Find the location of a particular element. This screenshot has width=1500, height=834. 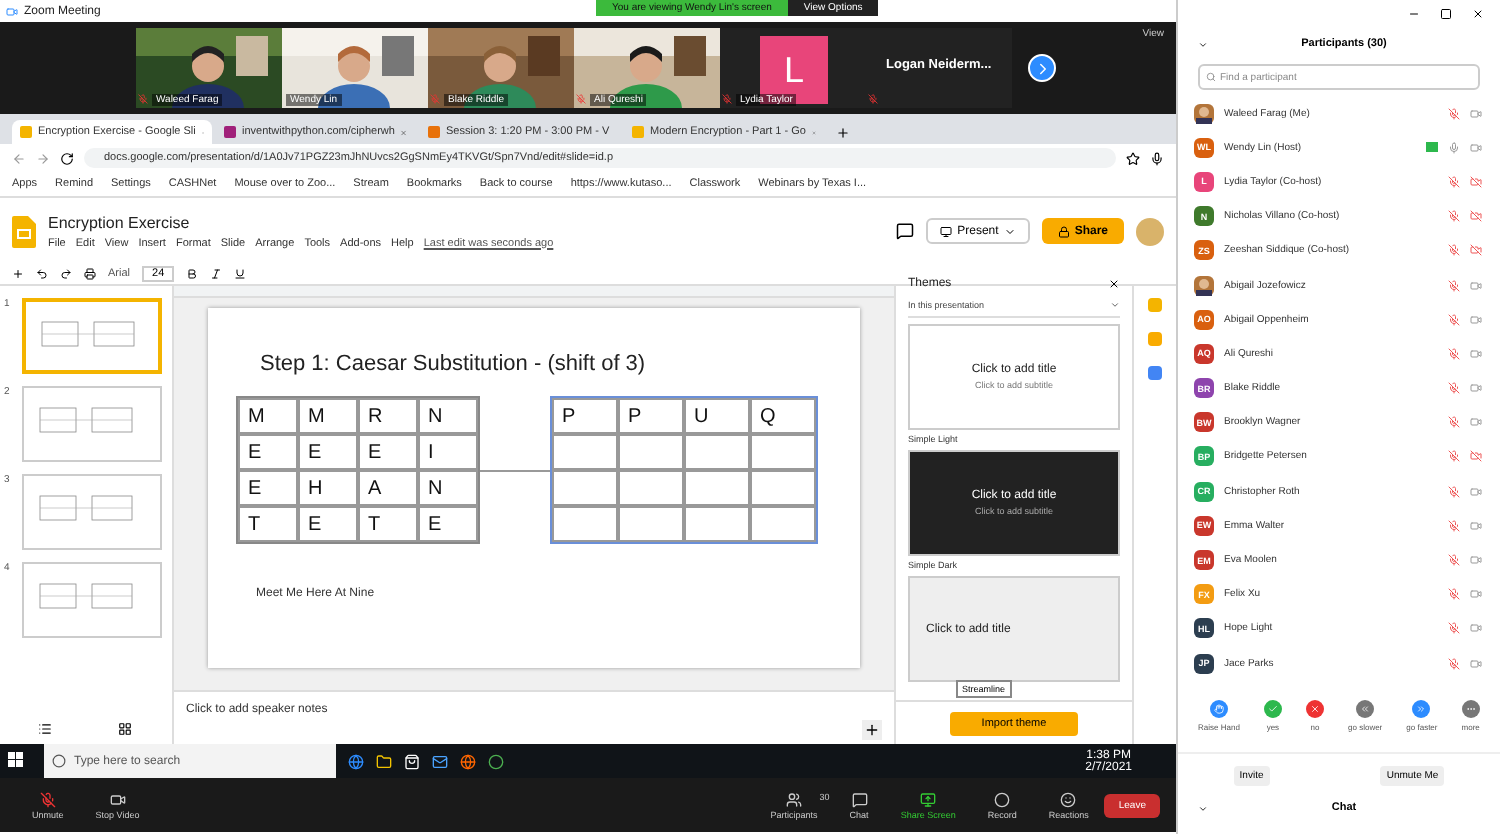

redo-icon is located at coordinates (66, 274).